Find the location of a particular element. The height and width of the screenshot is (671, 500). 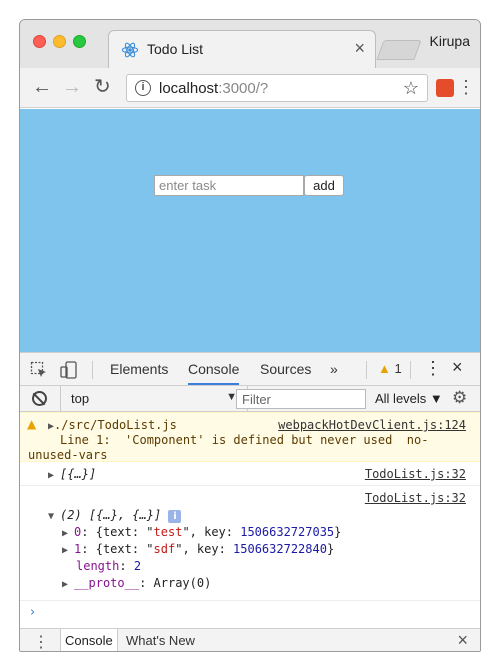

minimize-window-button is located at coordinates (59, 41).